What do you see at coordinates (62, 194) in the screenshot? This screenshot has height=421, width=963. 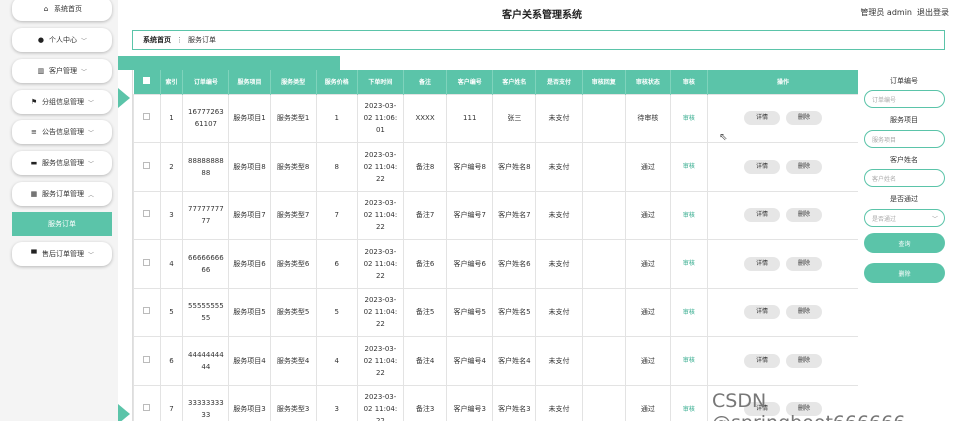 I see `sidebar-item-service-order: ▦ 服务订单管理 ︿` at bounding box center [62, 194].